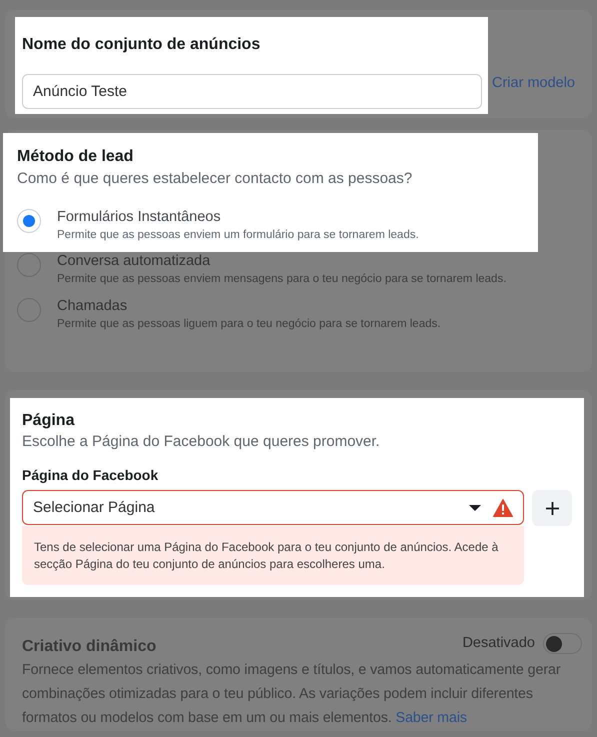  Describe the element at coordinates (134, 261) in the screenshot. I see `option-label: Conversa automatizada` at that location.